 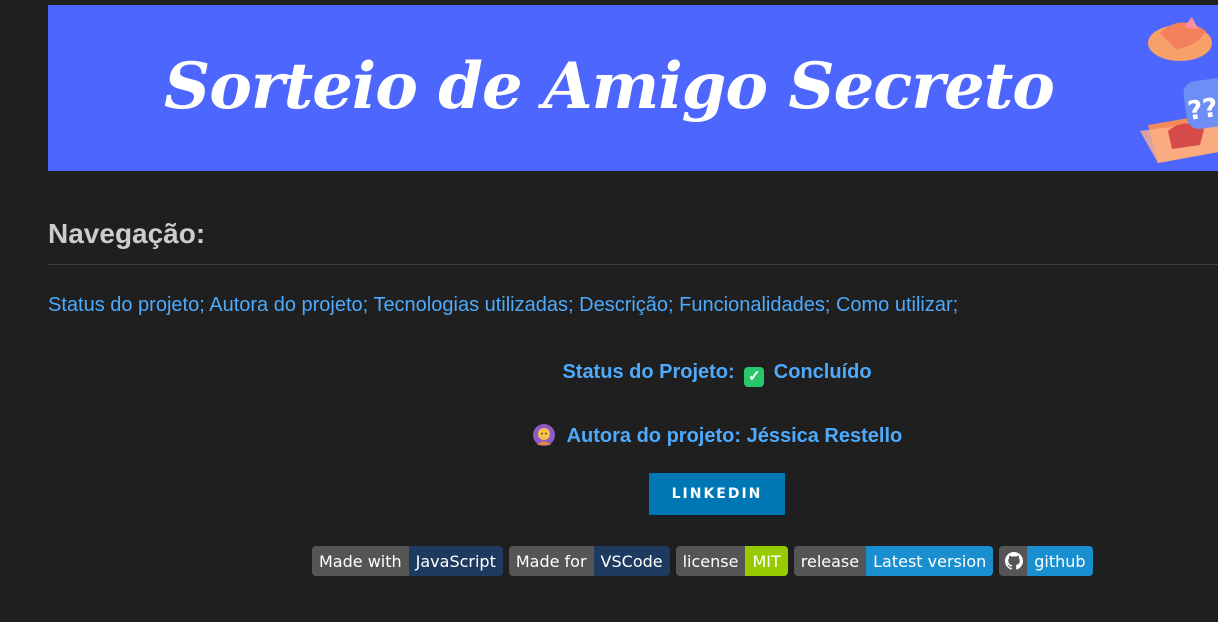 What do you see at coordinates (830, 561) in the screenshot?
I see `badge-left: release` at bounding box center [830, 561].